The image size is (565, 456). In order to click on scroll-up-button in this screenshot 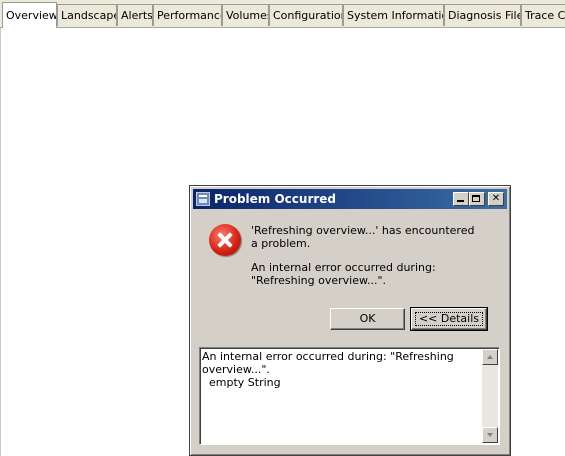, I will do `click(490, 357)`.